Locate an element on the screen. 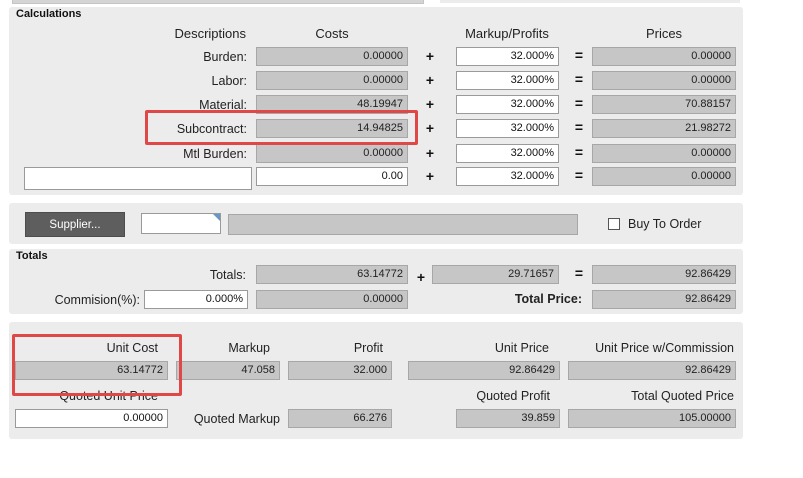 The image size is (803, 478). quoted-unit-price-input: 0.00000 is located at coordinates (91, 418).